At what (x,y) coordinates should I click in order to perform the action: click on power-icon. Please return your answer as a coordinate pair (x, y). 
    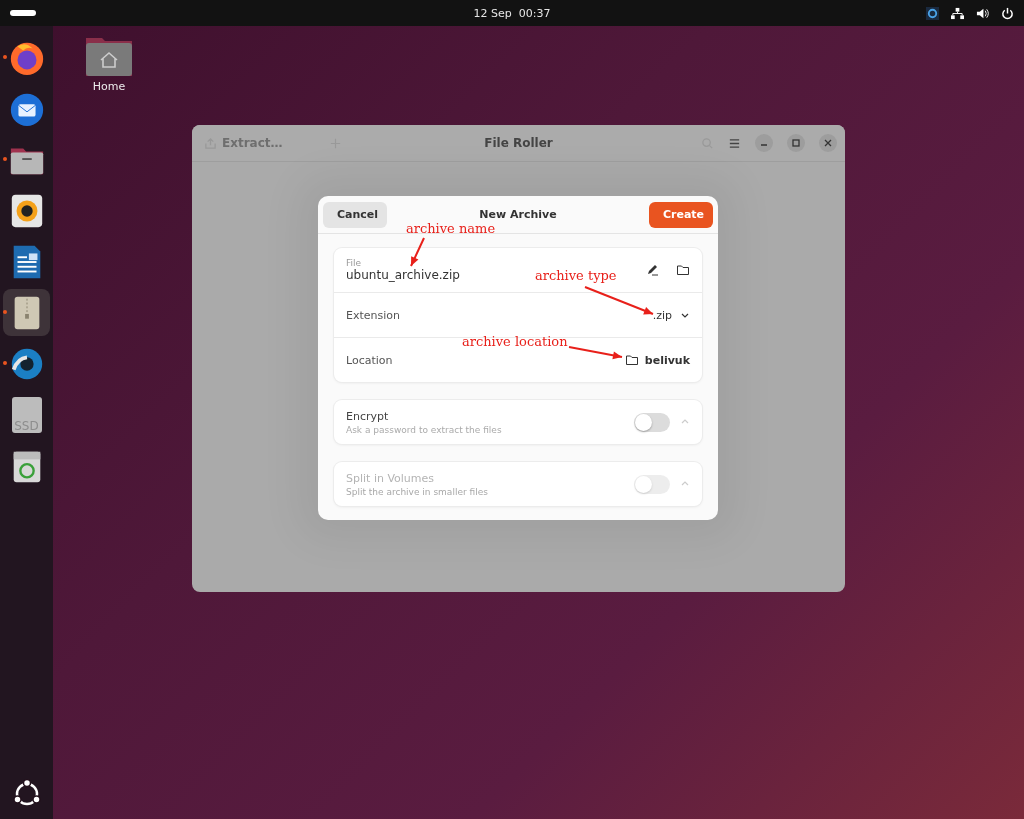
    Looking at the image, I should click on (1007, 13).